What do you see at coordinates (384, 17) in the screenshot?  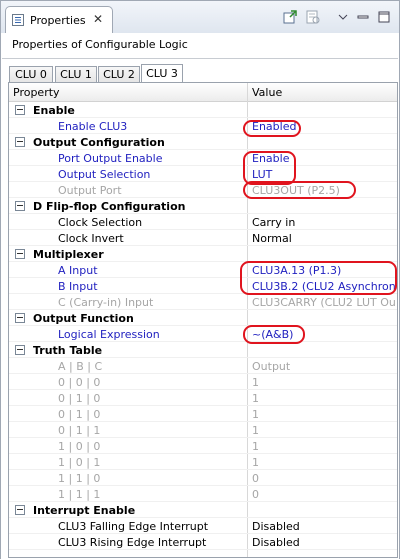 I see `maximize-icon` at bounding box center [384, 17].